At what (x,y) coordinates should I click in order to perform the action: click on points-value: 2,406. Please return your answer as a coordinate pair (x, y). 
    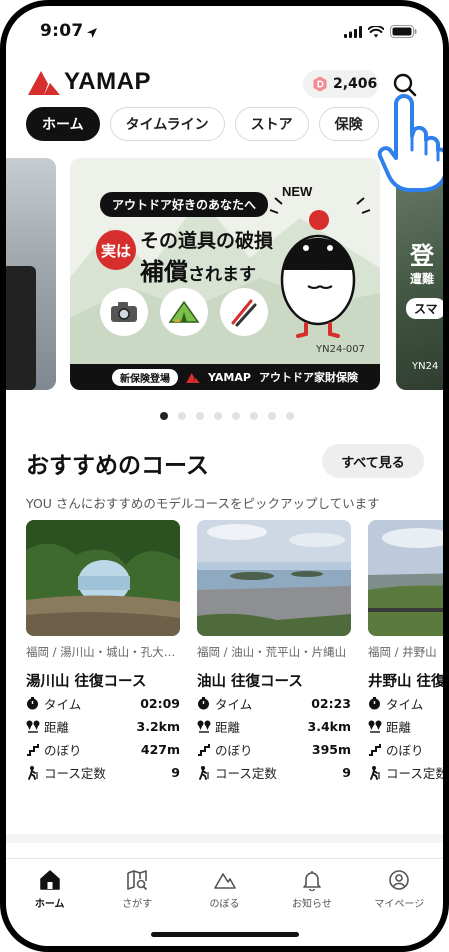
    Looking at the image, I should click on (355, 84).